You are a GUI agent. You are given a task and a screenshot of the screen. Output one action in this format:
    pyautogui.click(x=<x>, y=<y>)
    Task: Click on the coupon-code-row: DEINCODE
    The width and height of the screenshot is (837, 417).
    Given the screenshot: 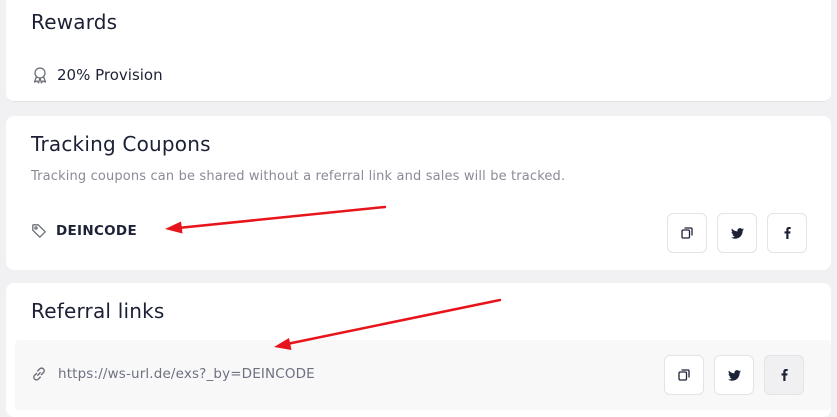 What is the action you would take?
    pyautogui.click(x=84, y=231)
    